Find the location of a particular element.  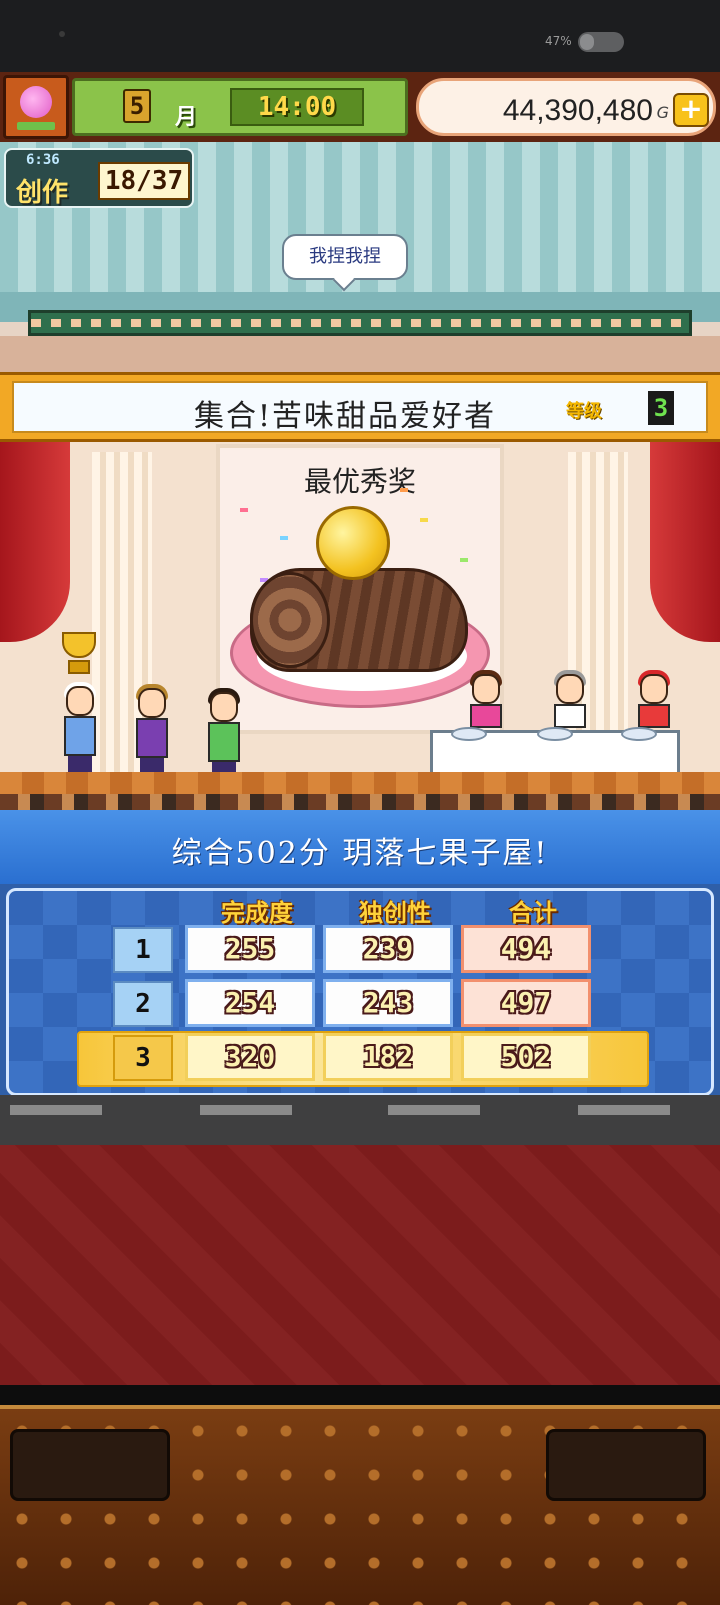

rank-label: 等级 is located at coordinates (584, 411).